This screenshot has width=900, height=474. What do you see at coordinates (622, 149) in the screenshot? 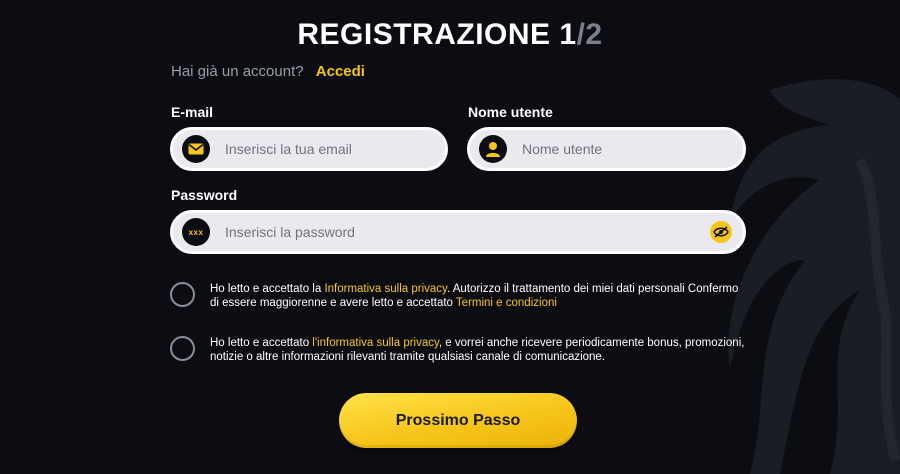
I see `username-input` at bounding box center [622, 149].